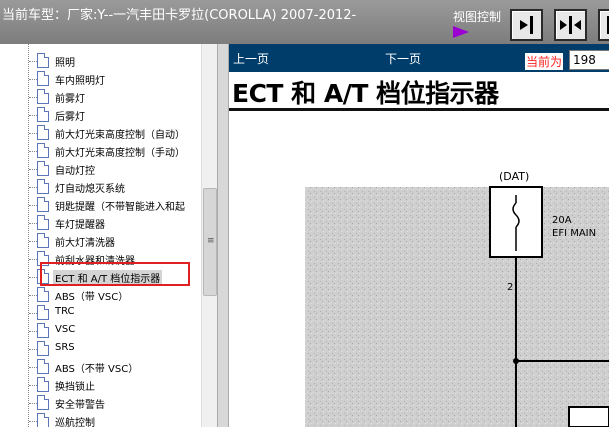 The height and width of the screenshot is (427, 609). I want to click on sidebar-item-label: 照明, so click(65, 63).